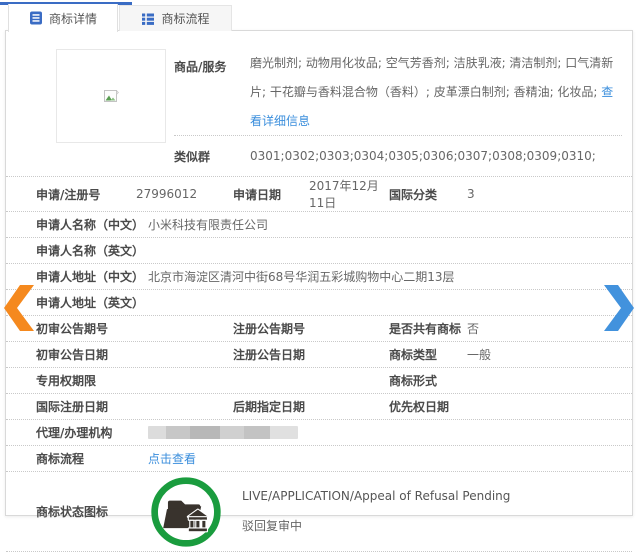  Describe the element at coordinates (257, 194) in the screenshot. I see `app-date-label: 申请日期` at that location.